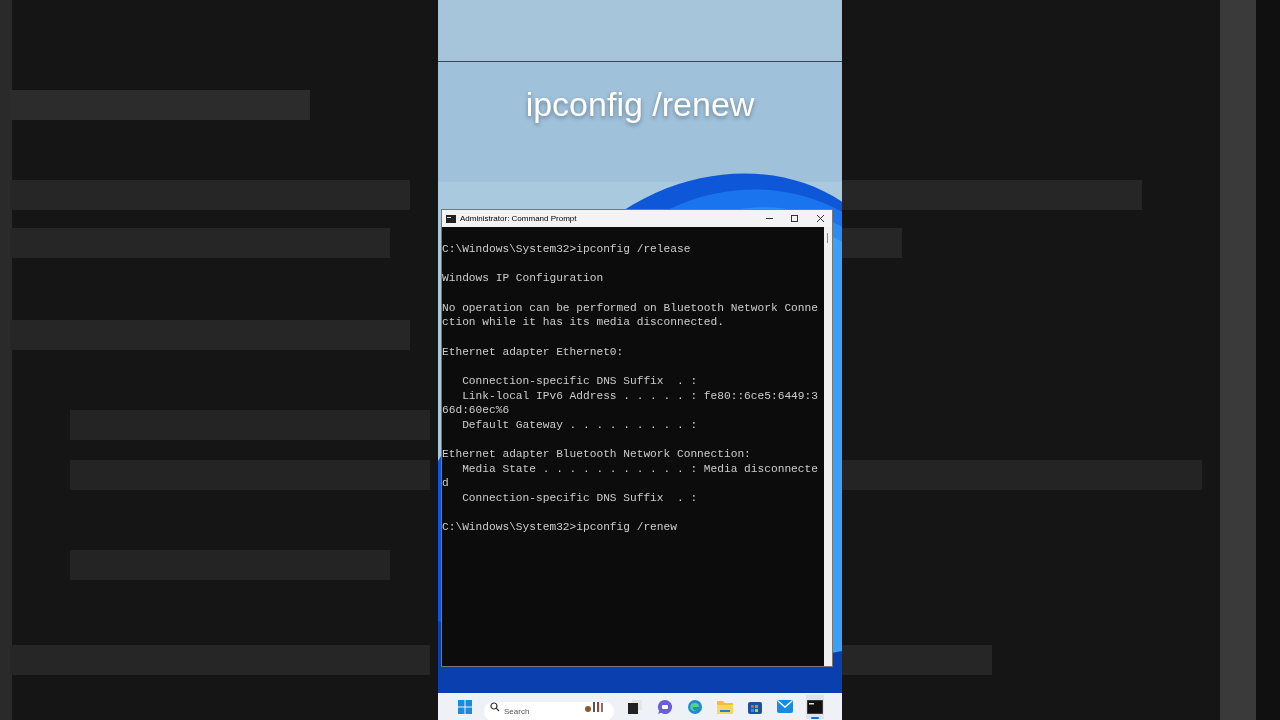  Describe the element at coordinates (755, 706) in the screenshot. I see `store-icon` at that location.